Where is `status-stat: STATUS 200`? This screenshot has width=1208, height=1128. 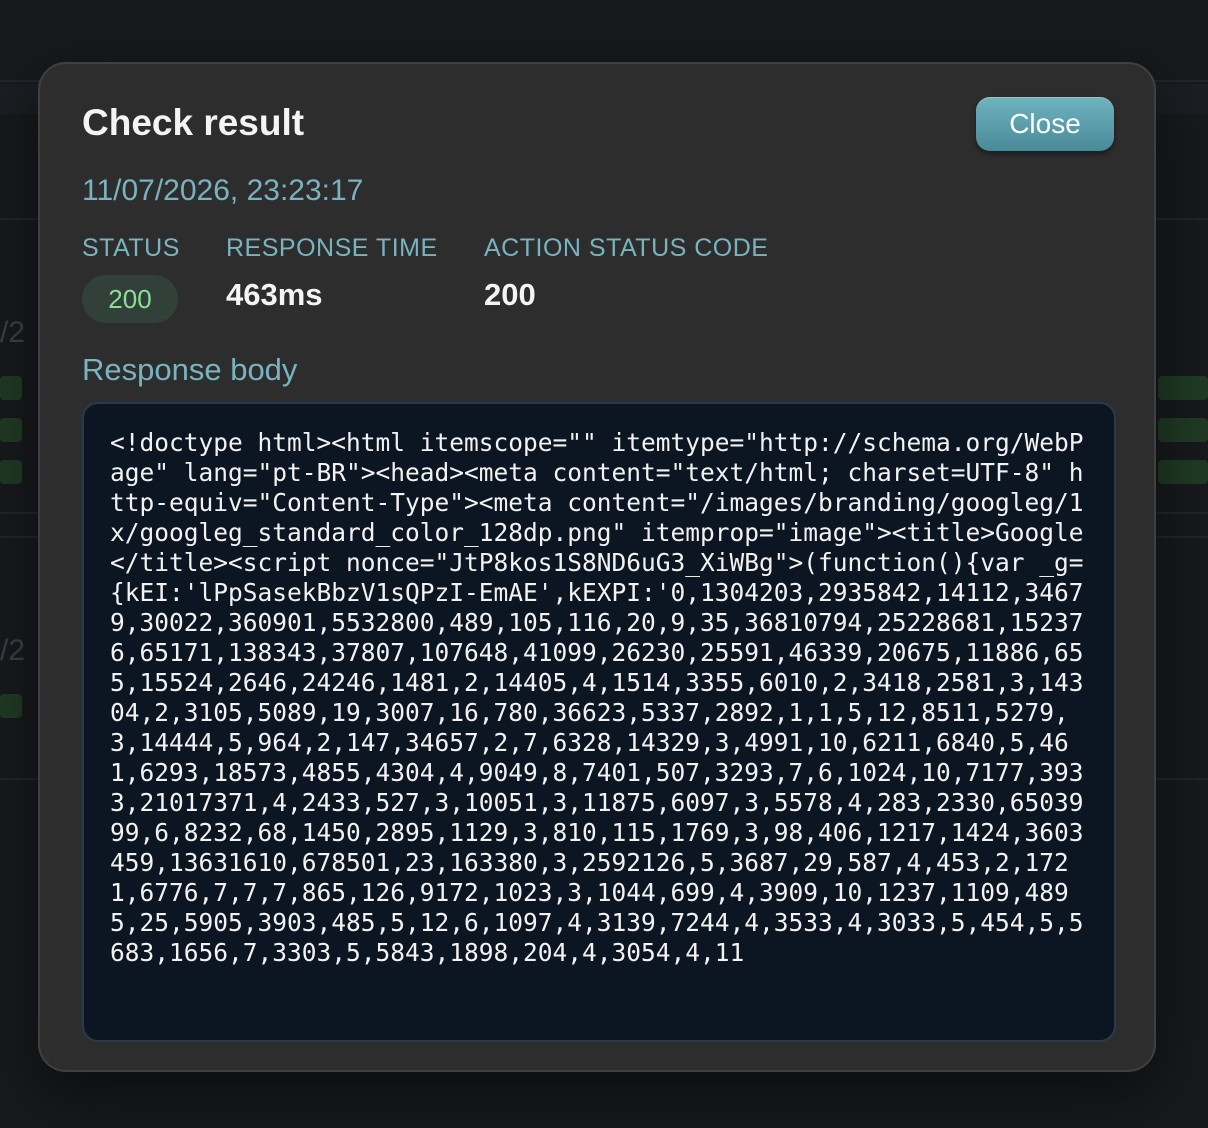
status-stat: STATUS 200 is located at coordinates (131, 278).